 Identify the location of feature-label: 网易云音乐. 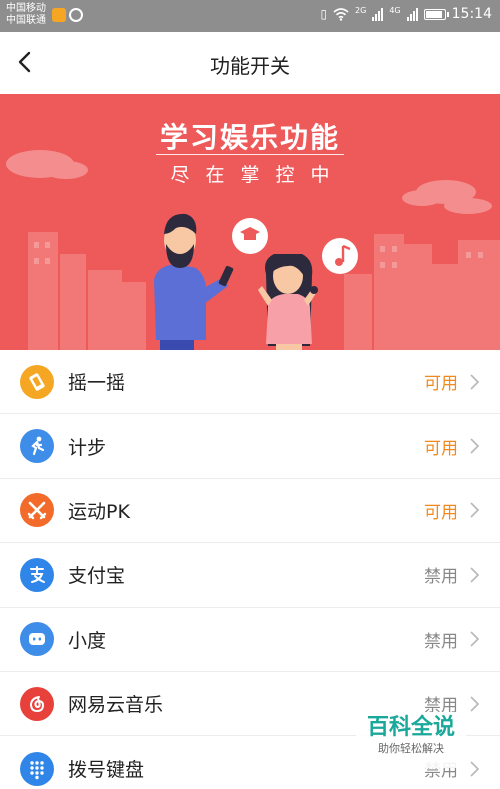
(116, 705).